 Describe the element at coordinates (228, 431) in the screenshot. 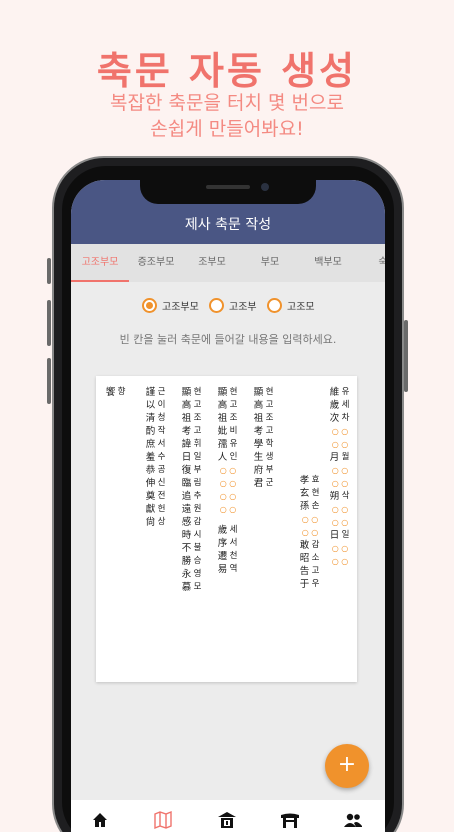

I see `chukmun-char-pair: 妣비` at that location.